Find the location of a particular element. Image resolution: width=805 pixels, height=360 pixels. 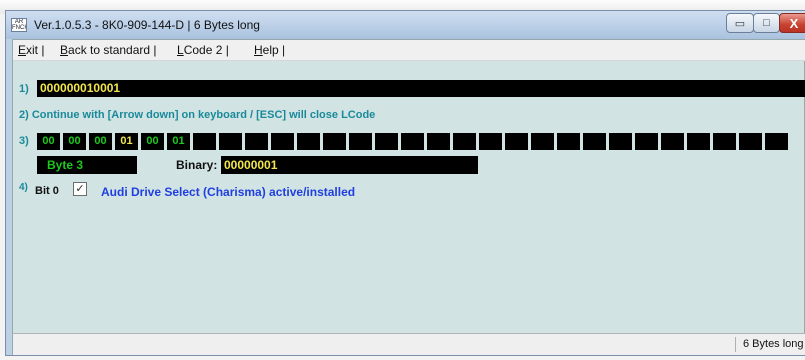

menu-lcode2: LCode 2 | is located at coordinates (203, 50).